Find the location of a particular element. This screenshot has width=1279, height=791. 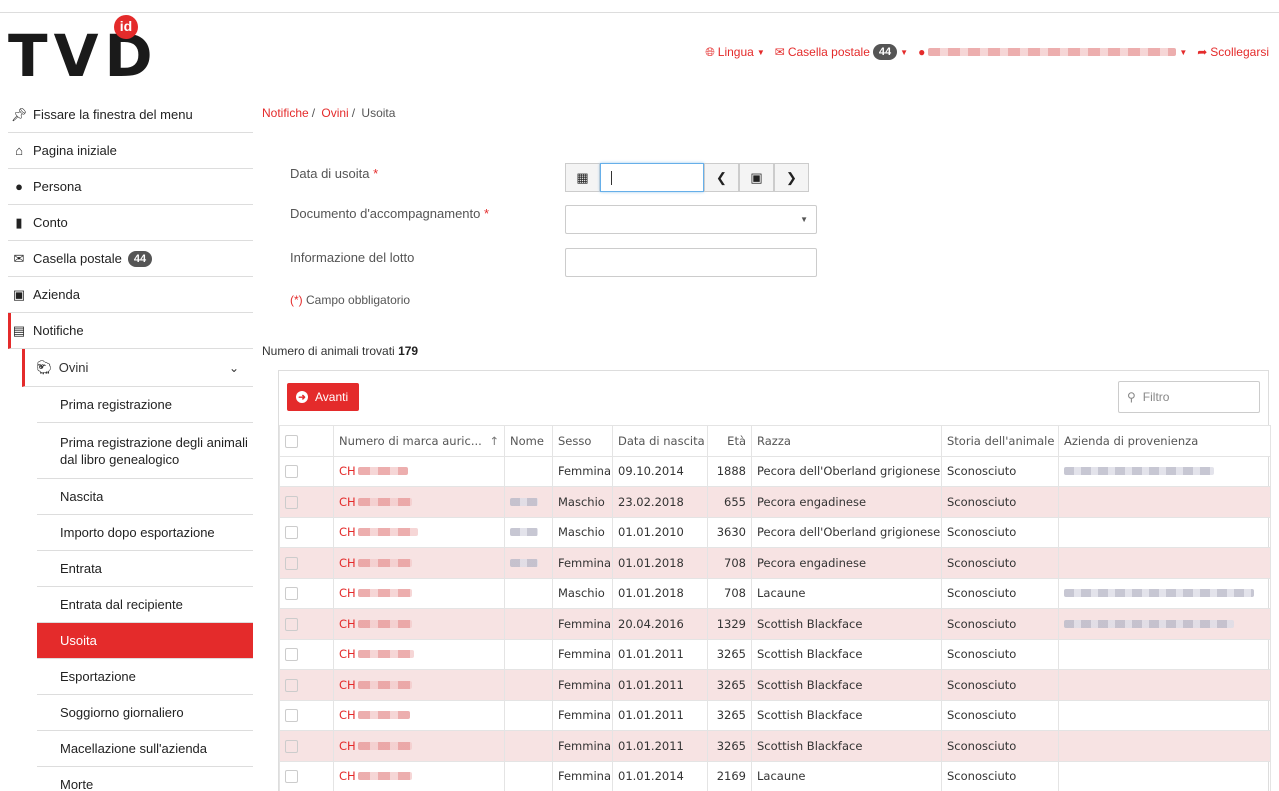

sidebar-item-notifiche: ▤ Notifiche is located at coordinates (130, 331).